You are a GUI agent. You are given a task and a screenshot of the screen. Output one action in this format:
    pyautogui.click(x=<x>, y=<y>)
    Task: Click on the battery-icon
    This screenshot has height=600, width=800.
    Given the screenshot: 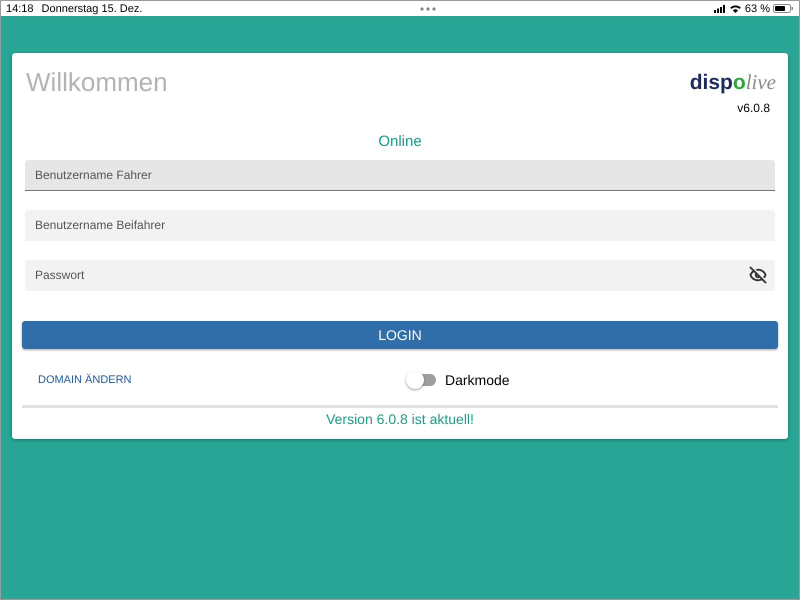 What is the action you would take?
    pyautogui.click(x=783, y=8)
    